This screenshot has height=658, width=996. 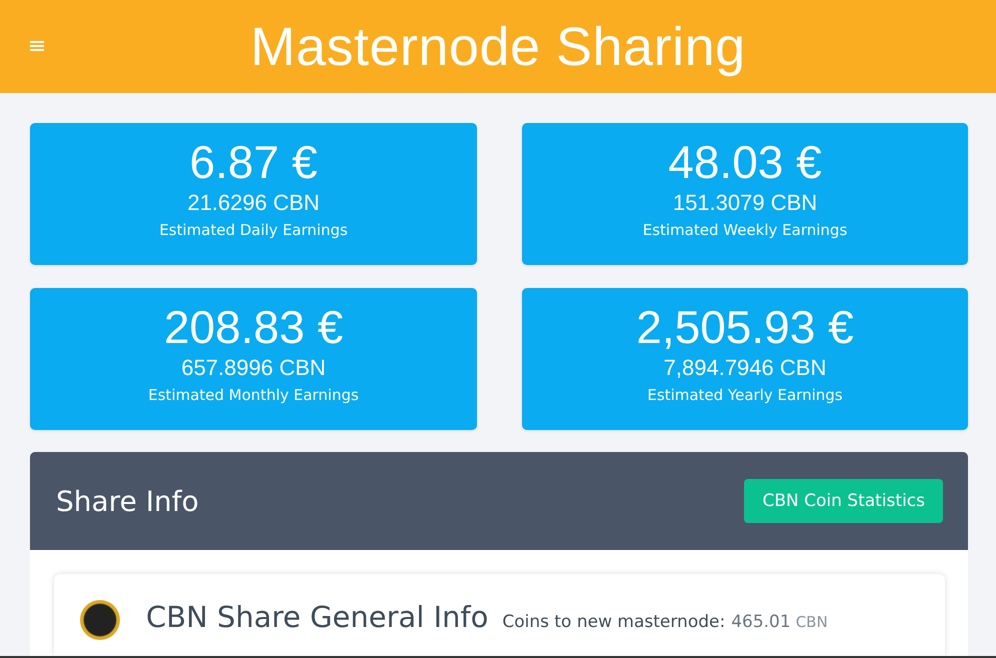 I want to click on earnings-label: Estimated Daily Earnings, so click(x=253, y=230).